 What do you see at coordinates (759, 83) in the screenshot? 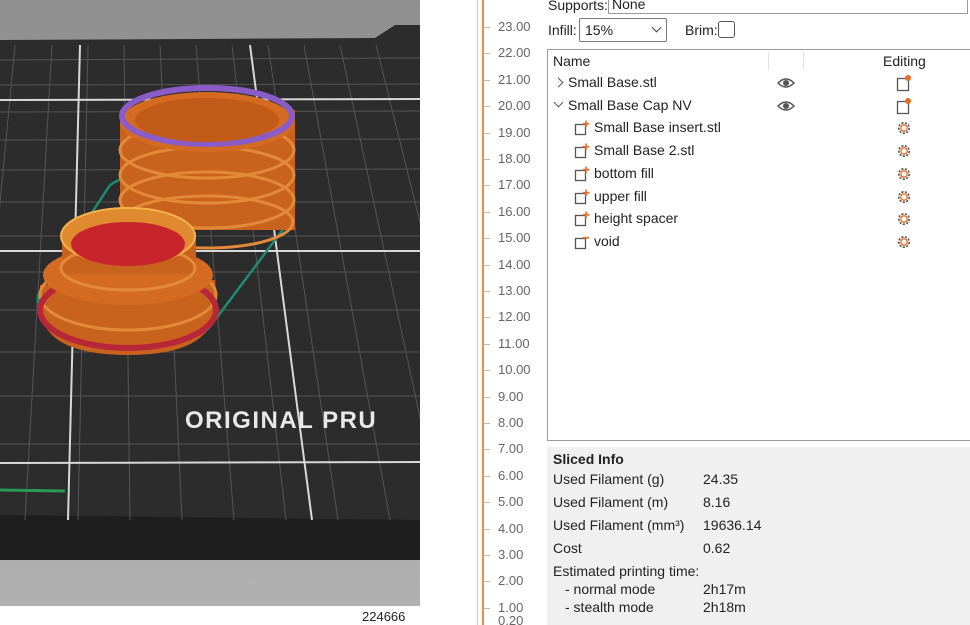
I see `object-row: Small Base.stl` at bounding box center [759, 83].